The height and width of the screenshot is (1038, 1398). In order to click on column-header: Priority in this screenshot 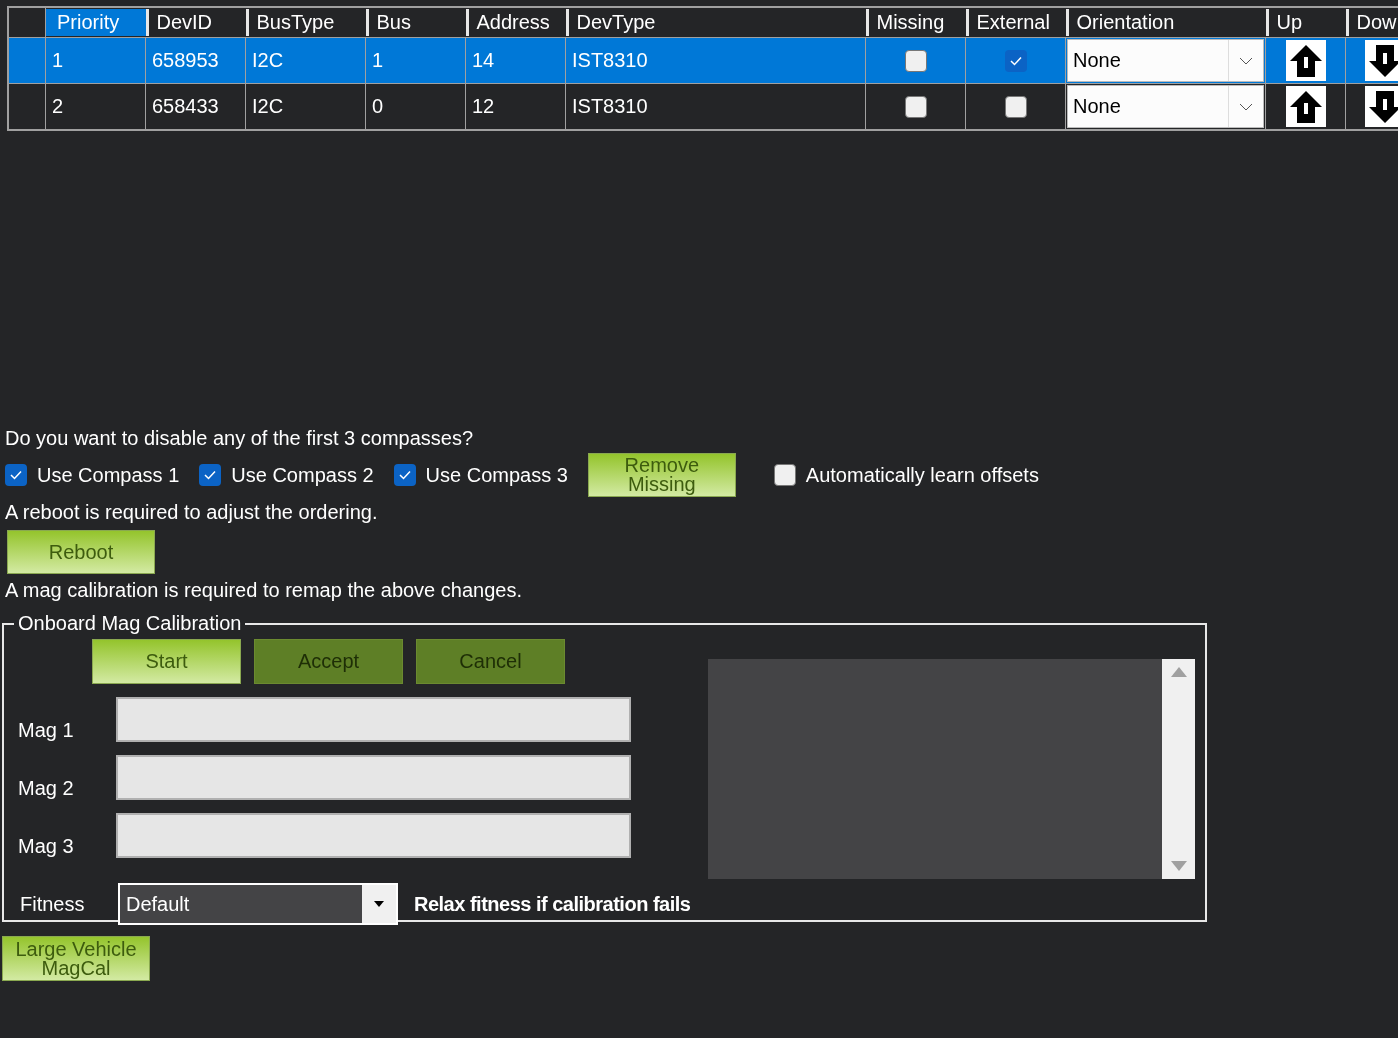, I will do `click(96, 22)`.